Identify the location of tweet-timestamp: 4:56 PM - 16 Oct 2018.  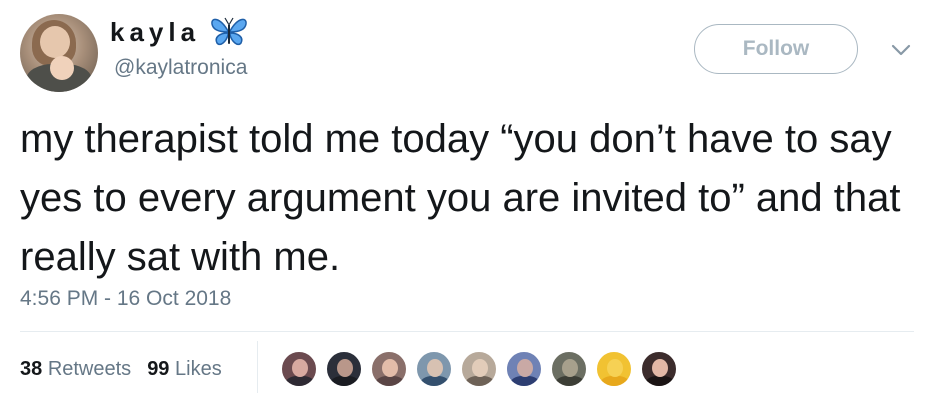
(125, 299).